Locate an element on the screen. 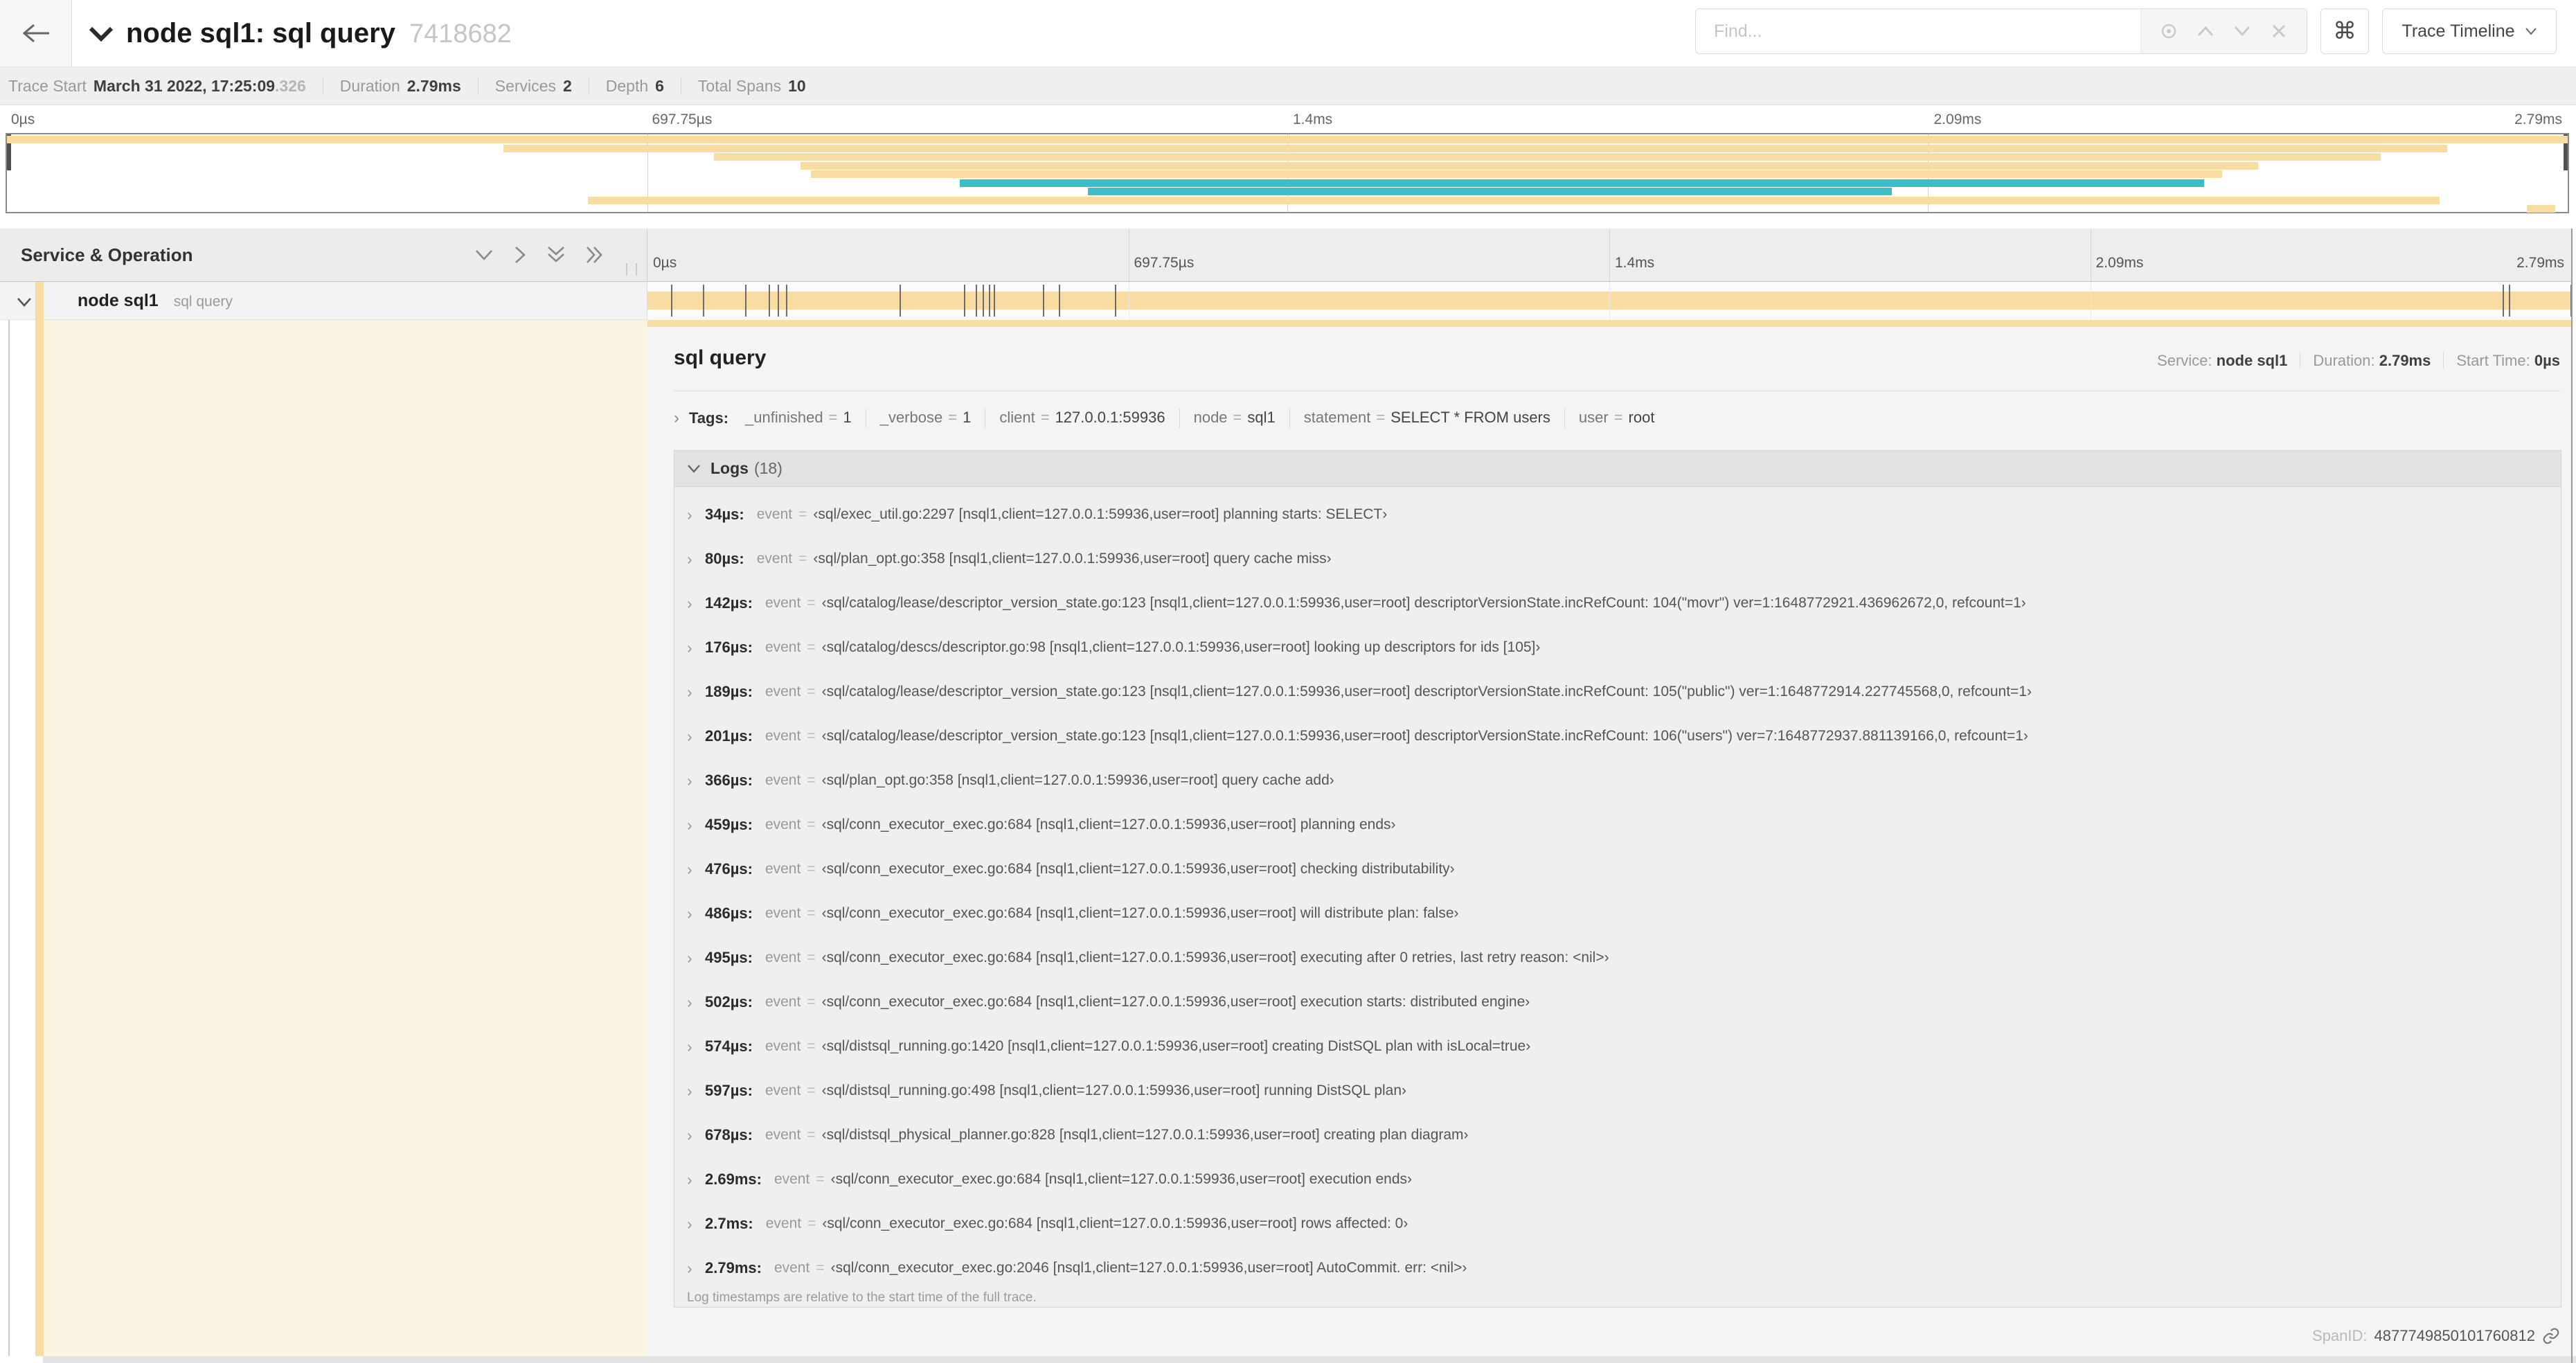 Image resolution: width=2576 pixels, height=1363 pixels. keyboard-shortcuts-button: ⌘ is located at coordinates (2344, 31).